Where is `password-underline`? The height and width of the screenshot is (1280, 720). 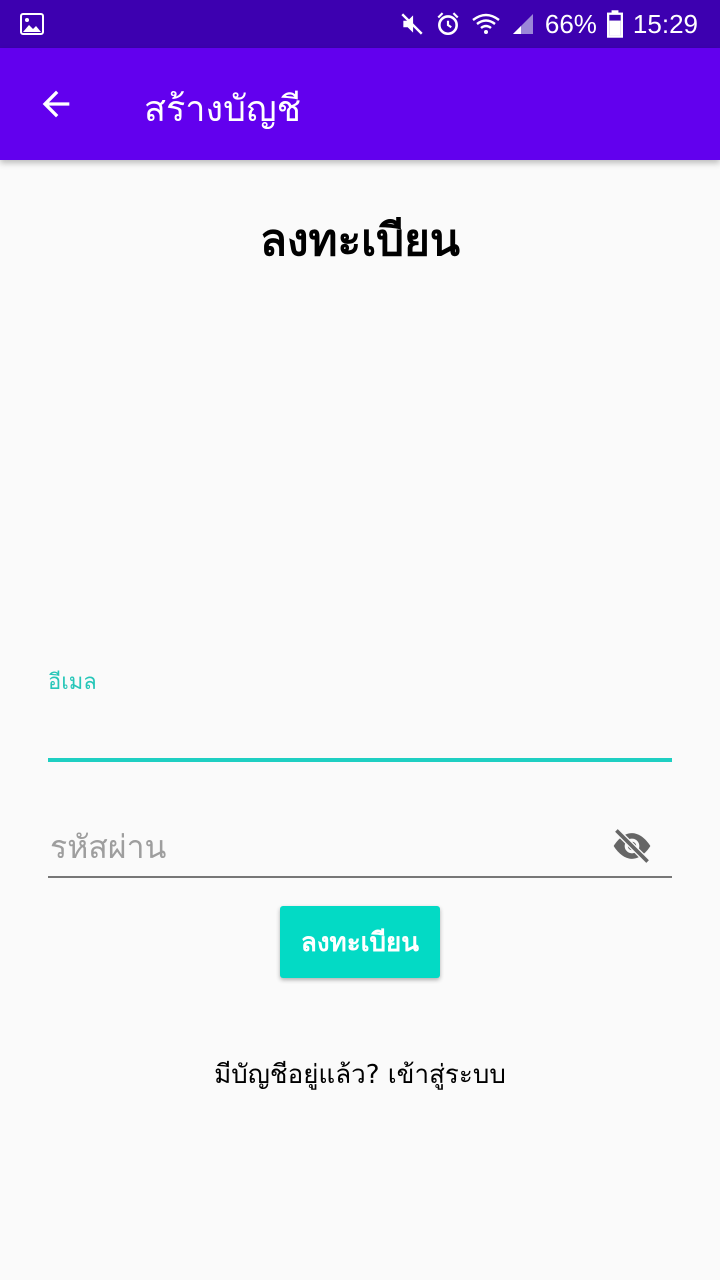
password-underline is located at coordinates (360, 877).